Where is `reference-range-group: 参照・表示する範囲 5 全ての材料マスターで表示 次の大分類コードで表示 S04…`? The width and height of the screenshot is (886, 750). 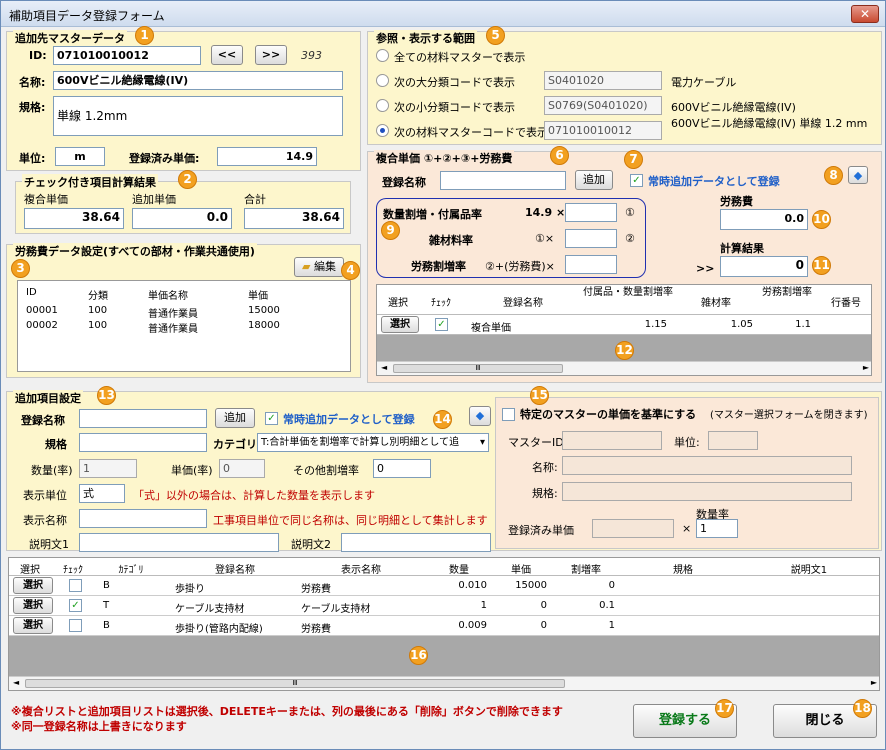
reference-range-group: 参照・表示する範囲 5 全ての材料マスターで表示 次の大分類コードで表示 S04… is located at coordinates (624, 85).